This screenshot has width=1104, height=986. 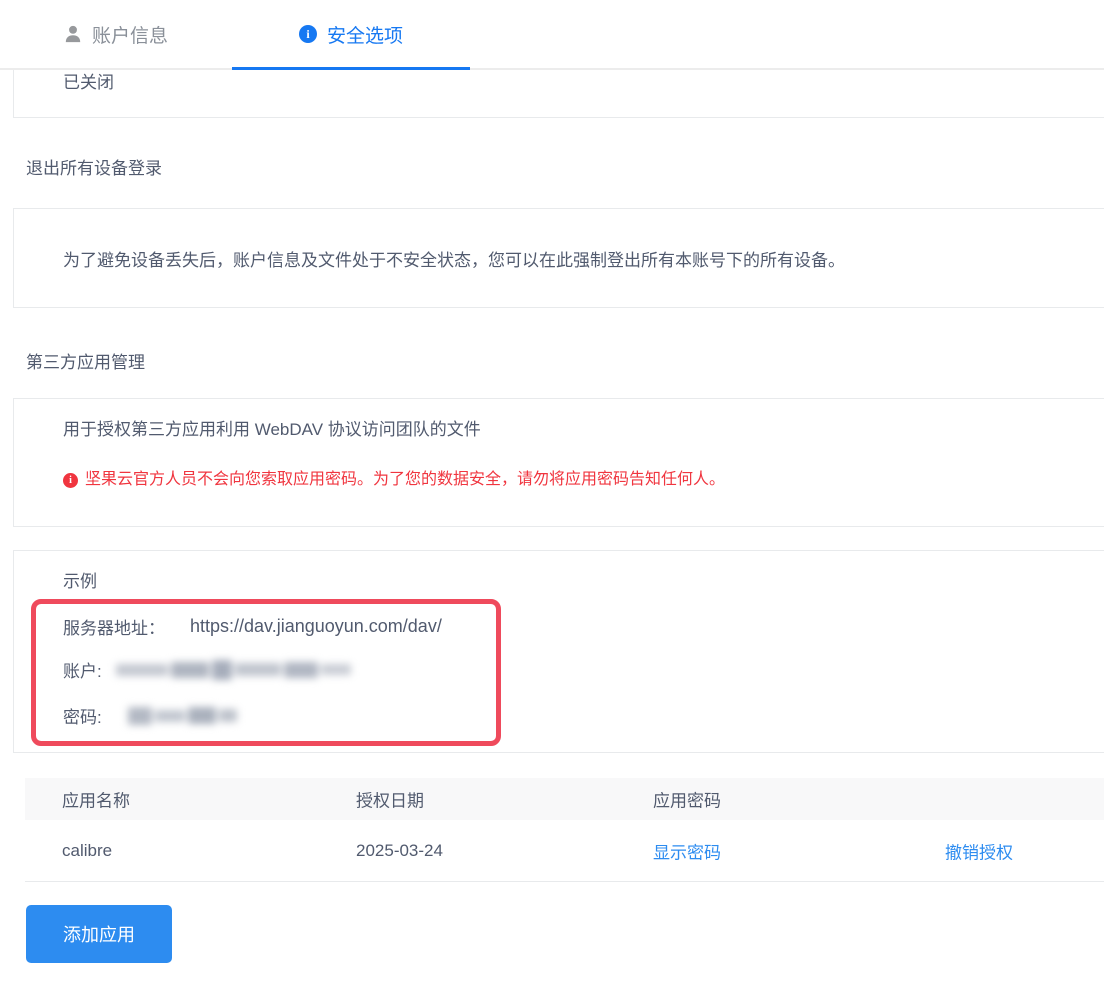 I want to click on table-row: calibre 2025-03-24 显示密码 撤销授权, so click(x=564, y=851).